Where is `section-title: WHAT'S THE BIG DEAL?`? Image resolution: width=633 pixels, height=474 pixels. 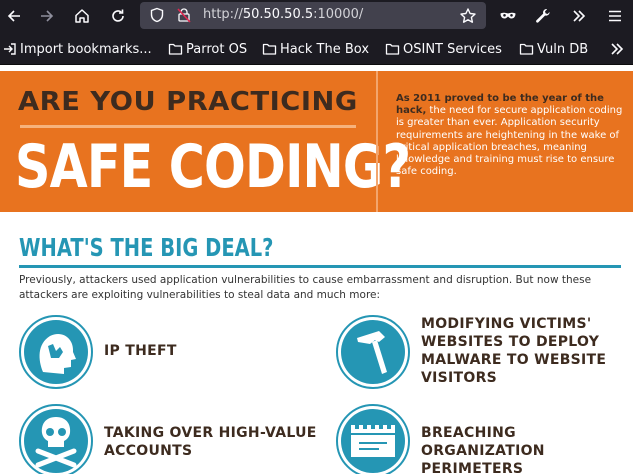
section-title: WHAT'S THE BIG DEAL? is located at coordinates (146, 247).